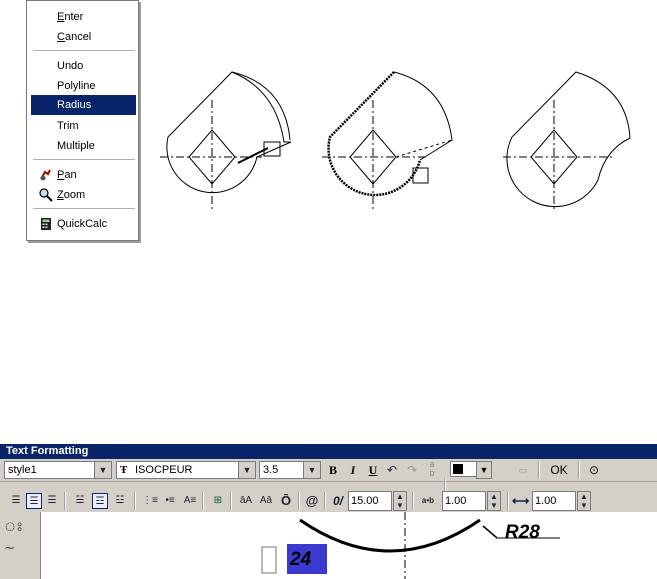 This screenshot has width=657, height=579. I want to click on lowercase-icon: Aā, so click(266, 501).